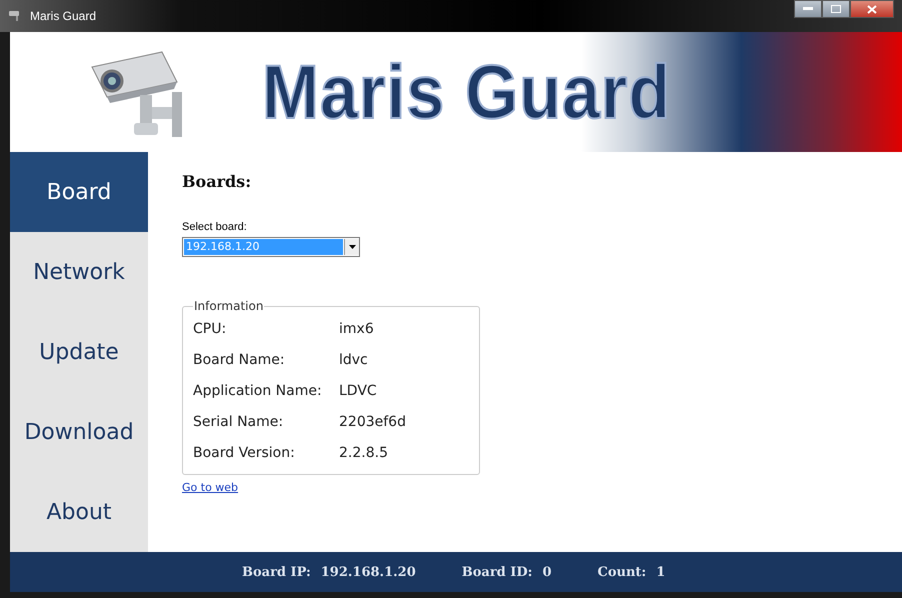 The width and height of the screenshot is (902, 598). What do you see at coordinates (622, 572) in the screenshot?
I see `status-label: Count:` at bounding box center [622, 572].